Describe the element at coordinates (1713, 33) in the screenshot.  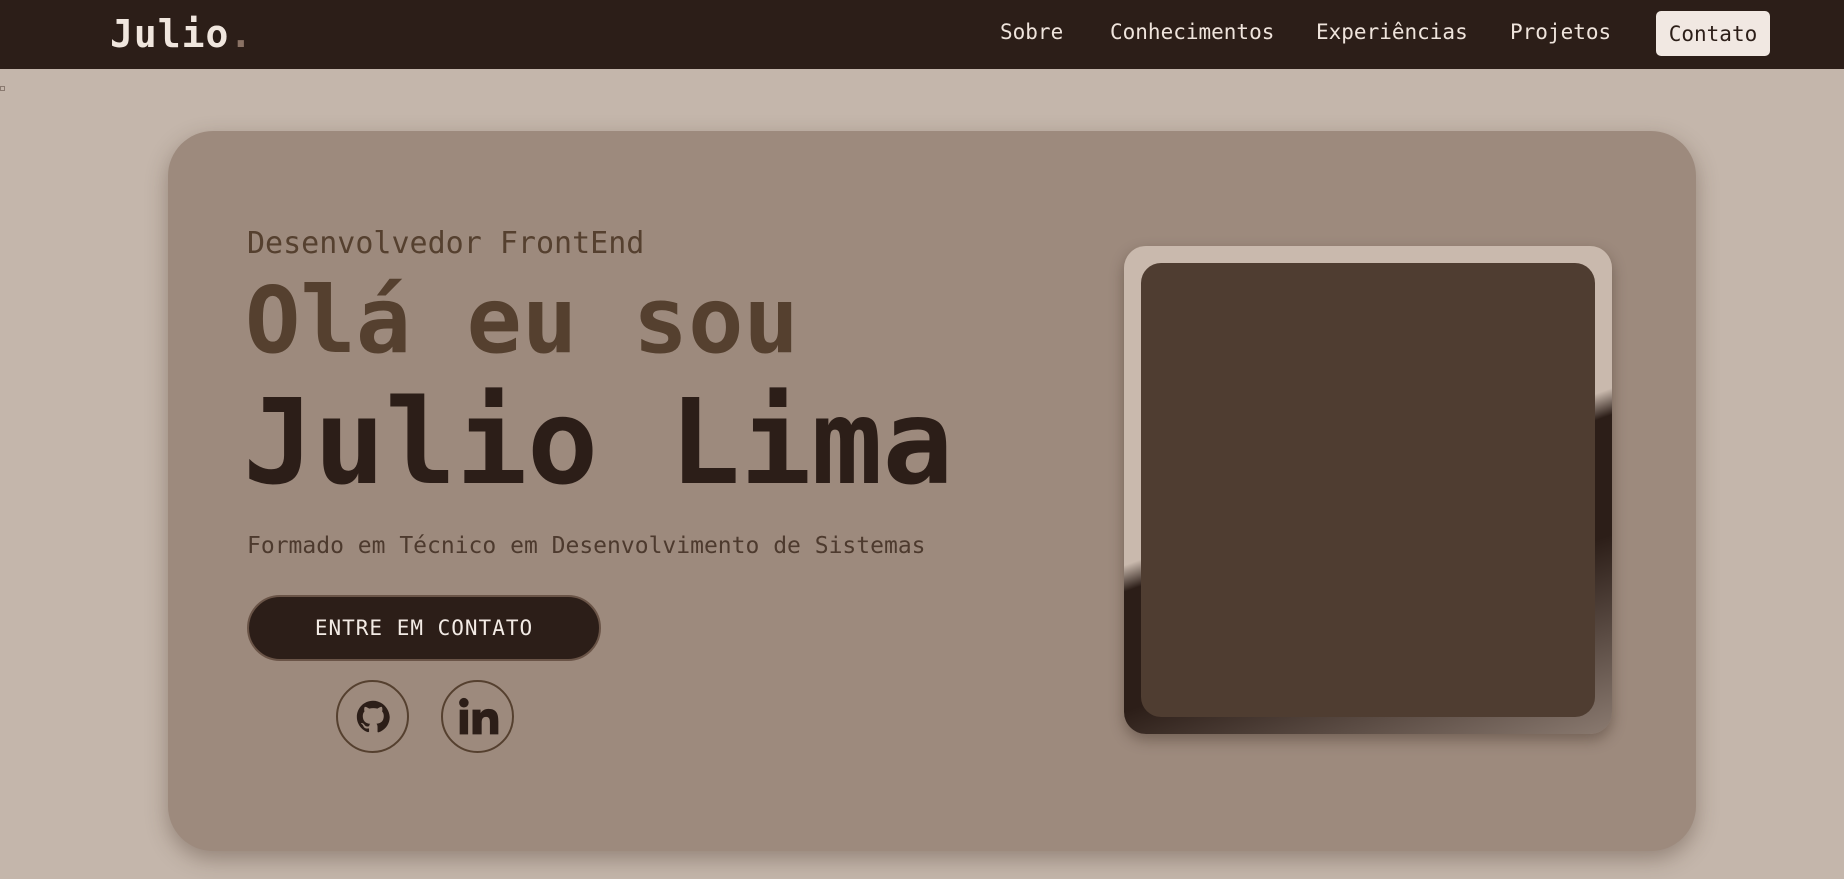
I see `contact-button: Contato` at that location.